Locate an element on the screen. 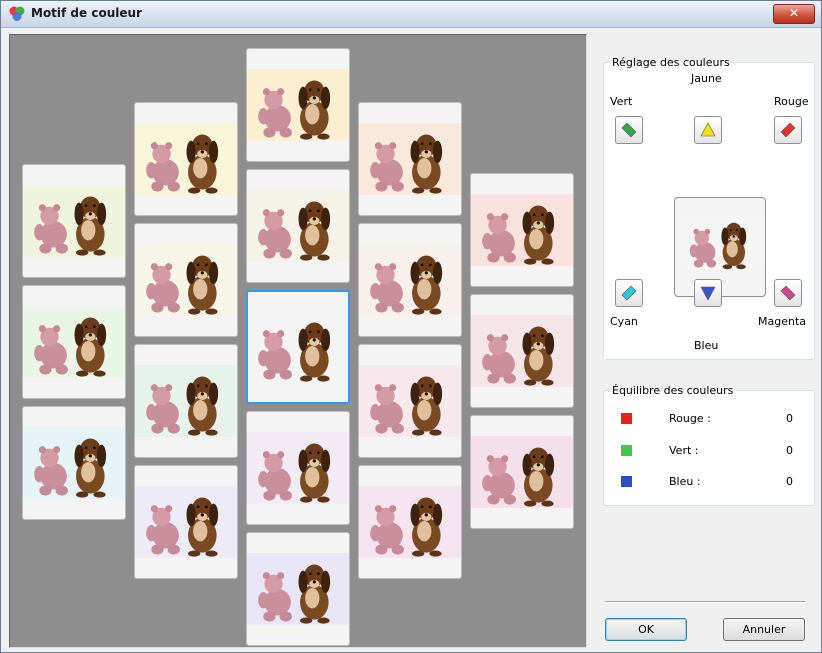  red-tone-icon is located at coordinates (788, 130).